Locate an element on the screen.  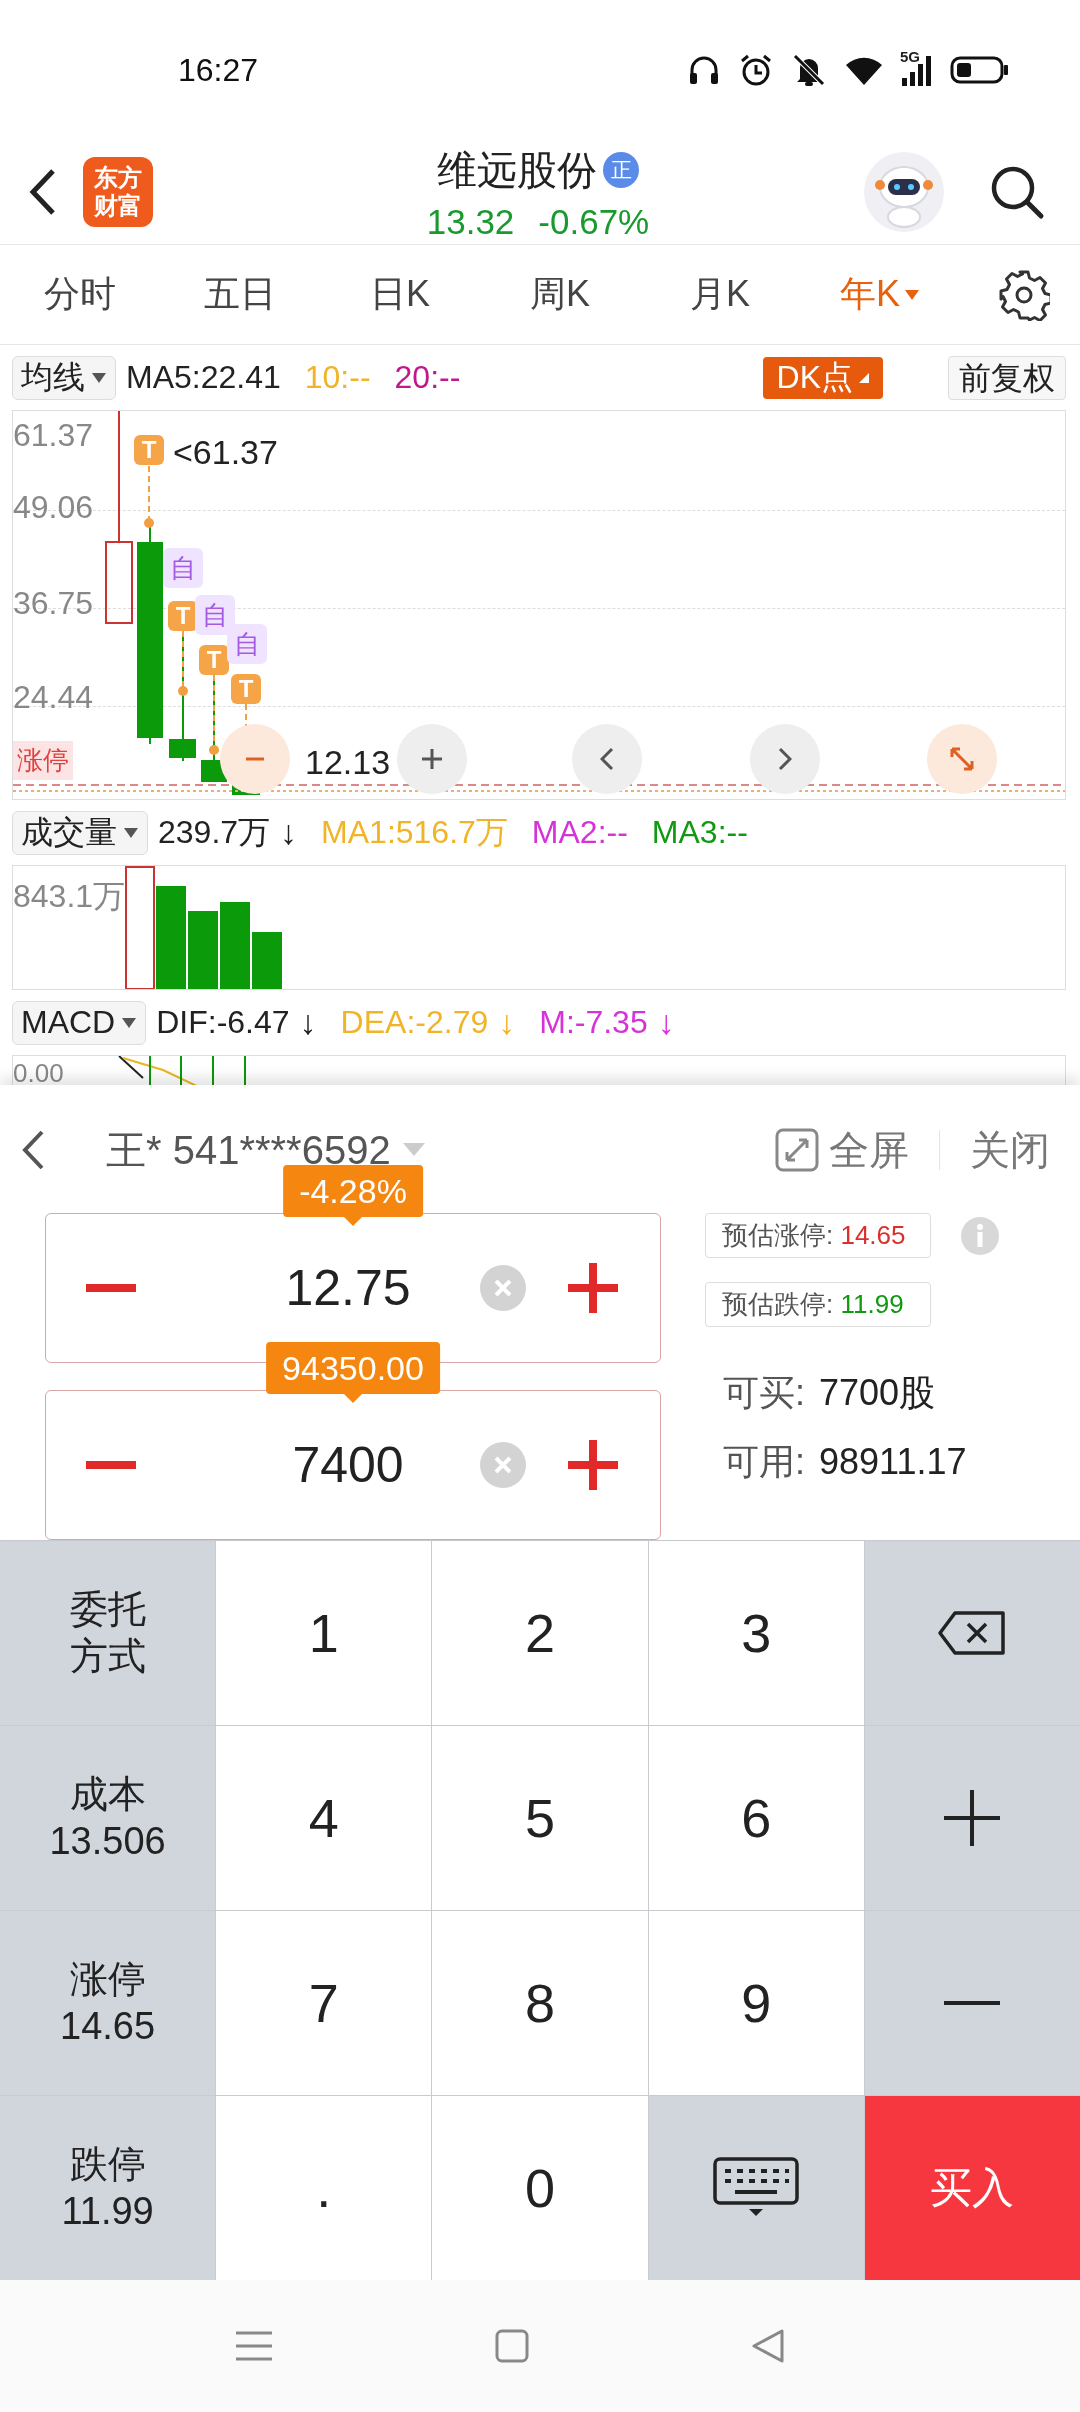
left-button is located at coordinates (607, 759).